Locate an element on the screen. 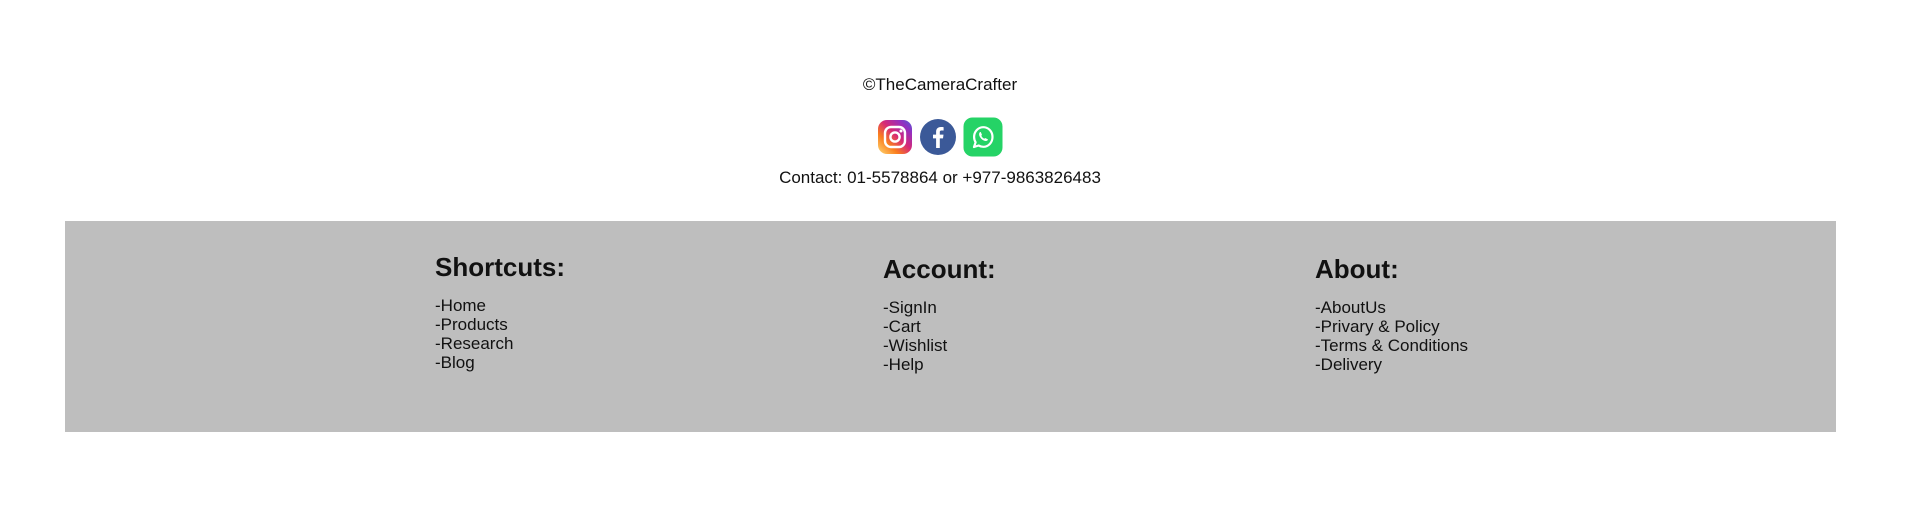  copyright-text: ©TheCameraCrafter is located at coordinates (940, 84).